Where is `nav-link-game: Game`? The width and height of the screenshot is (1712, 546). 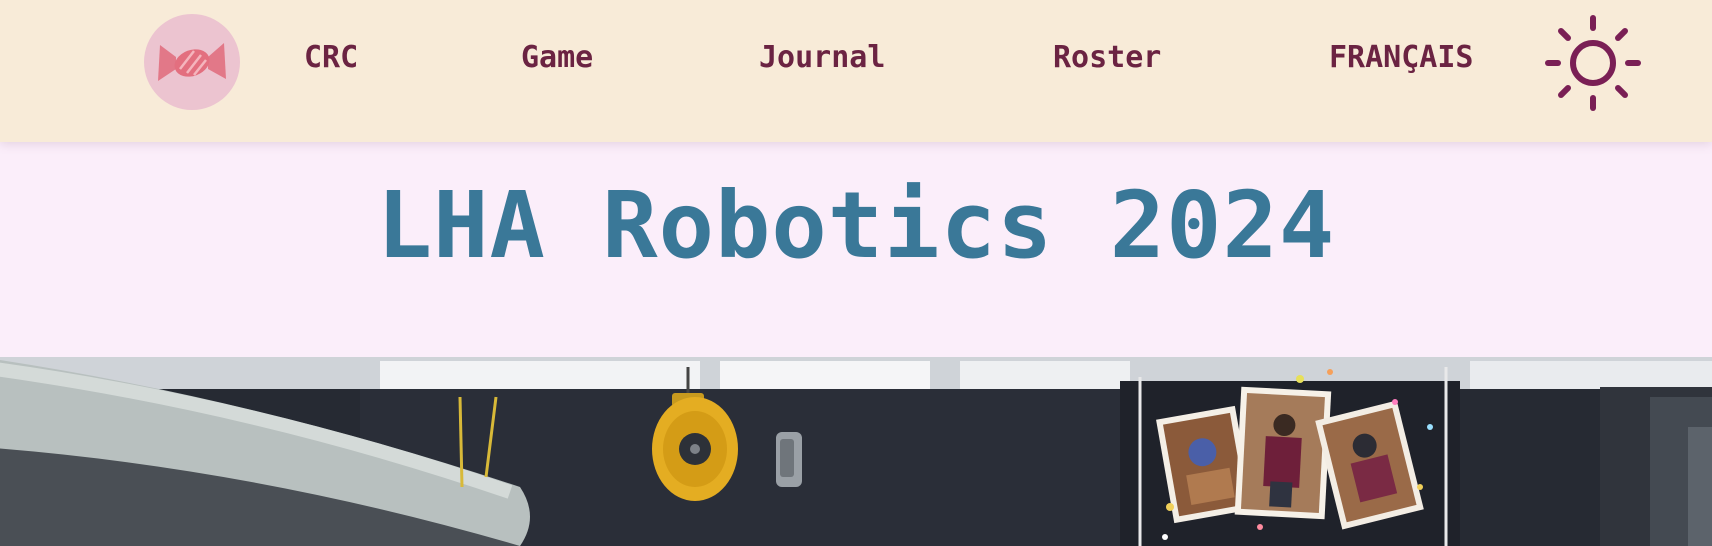 nav-link-game: Game is located at coordinates (557, 57).